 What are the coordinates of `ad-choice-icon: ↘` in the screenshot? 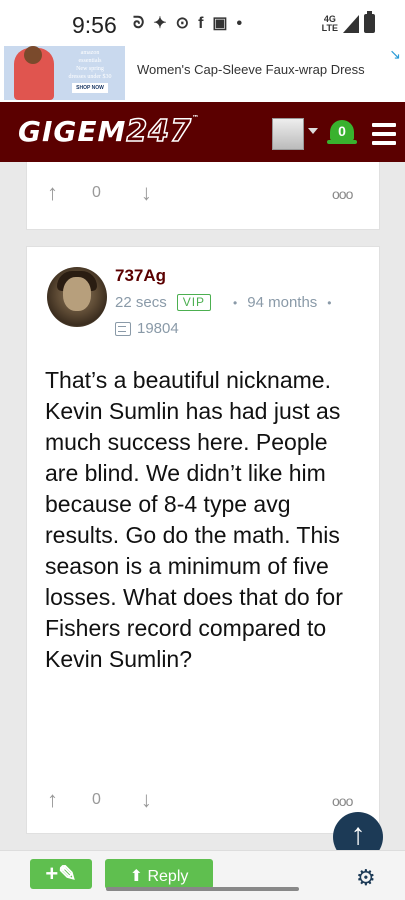 It's located at (395, 54).